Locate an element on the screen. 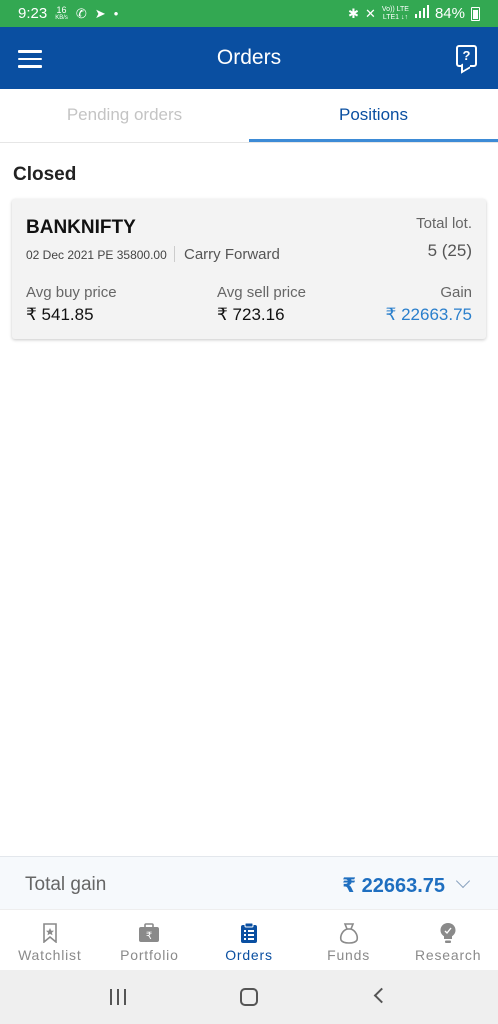 Image resolution: width=498 pixels, height=1024 pixels. nav-portfolio: ₹ Portfolio is located at coordinates (150, 940).